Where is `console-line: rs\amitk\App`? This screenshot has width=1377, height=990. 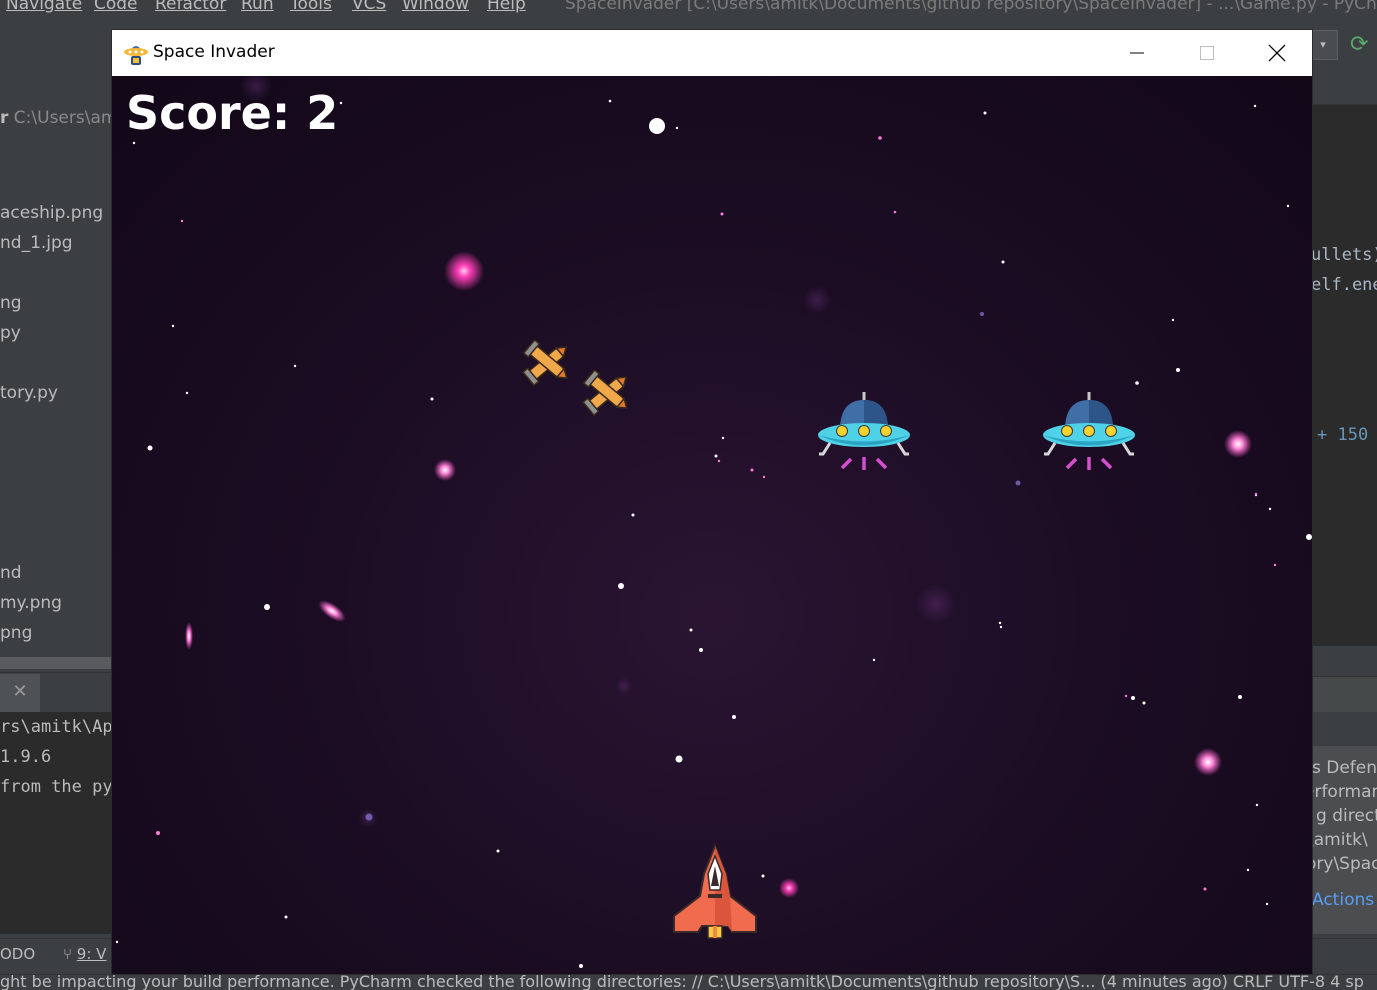
console-line: rs\amitk\App is located at coordinates (61, 727).